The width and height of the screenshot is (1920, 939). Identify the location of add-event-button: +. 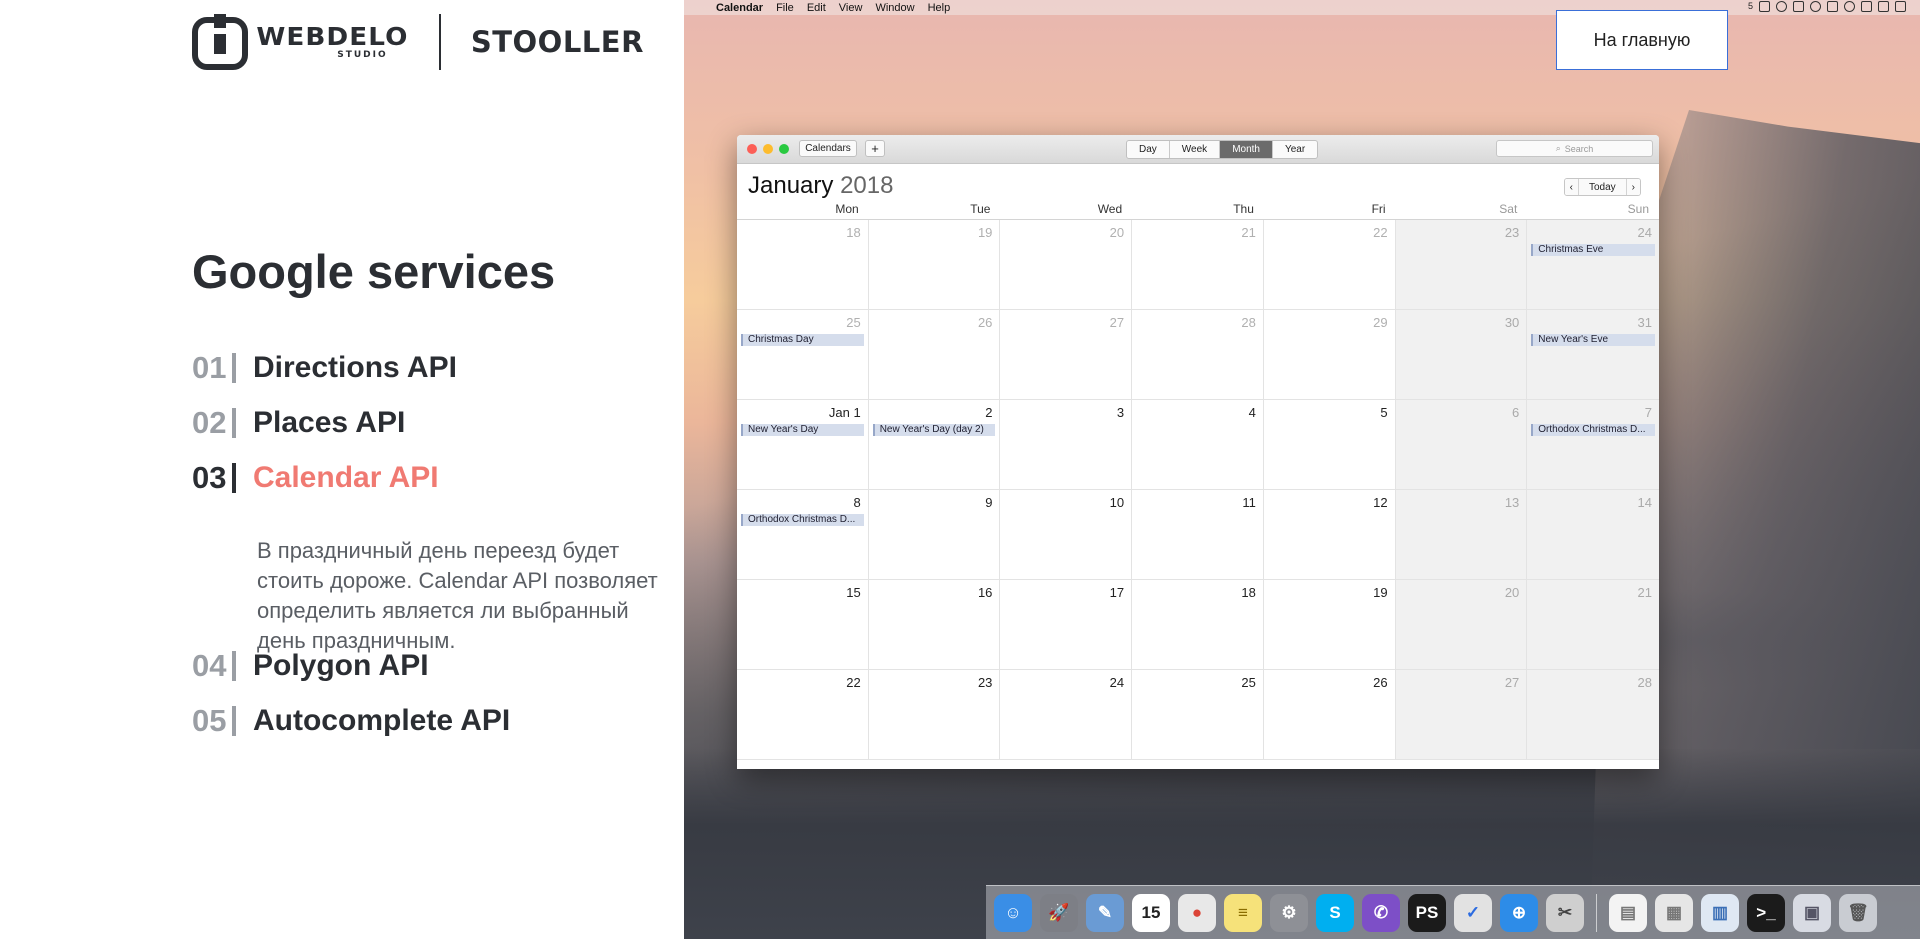
(875, 148).